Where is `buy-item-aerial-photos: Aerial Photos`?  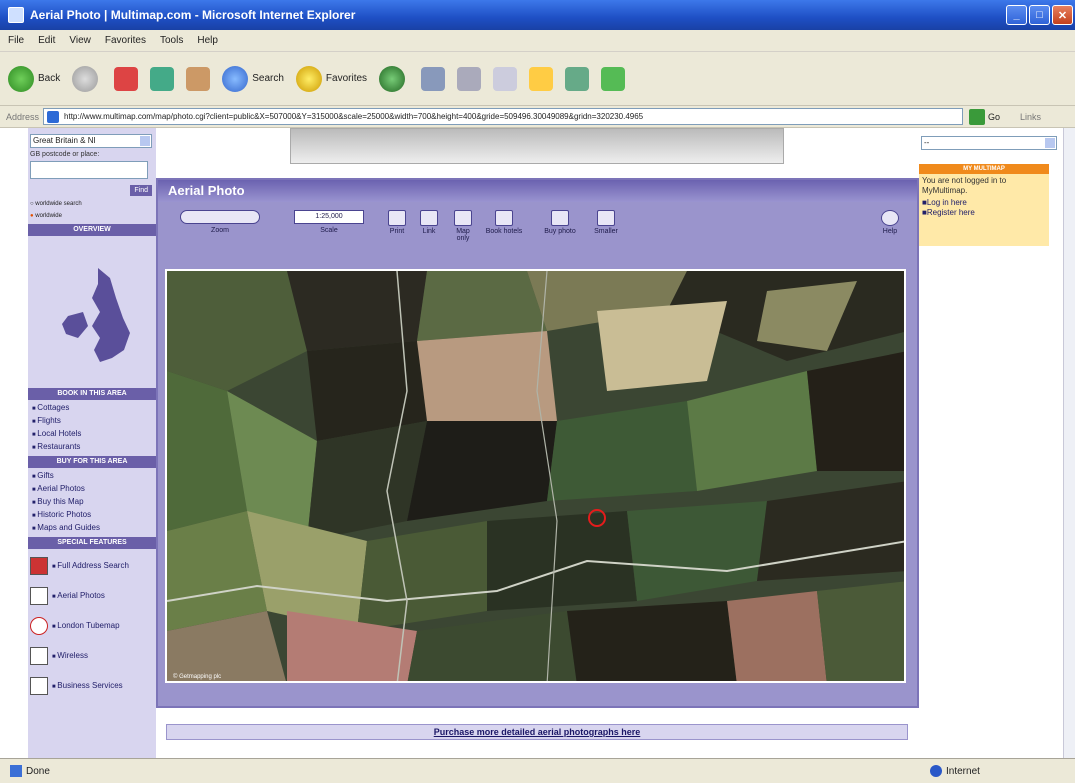 buy-item-aerial-photos: Aerial Photos is located at coordinates (92, 489).